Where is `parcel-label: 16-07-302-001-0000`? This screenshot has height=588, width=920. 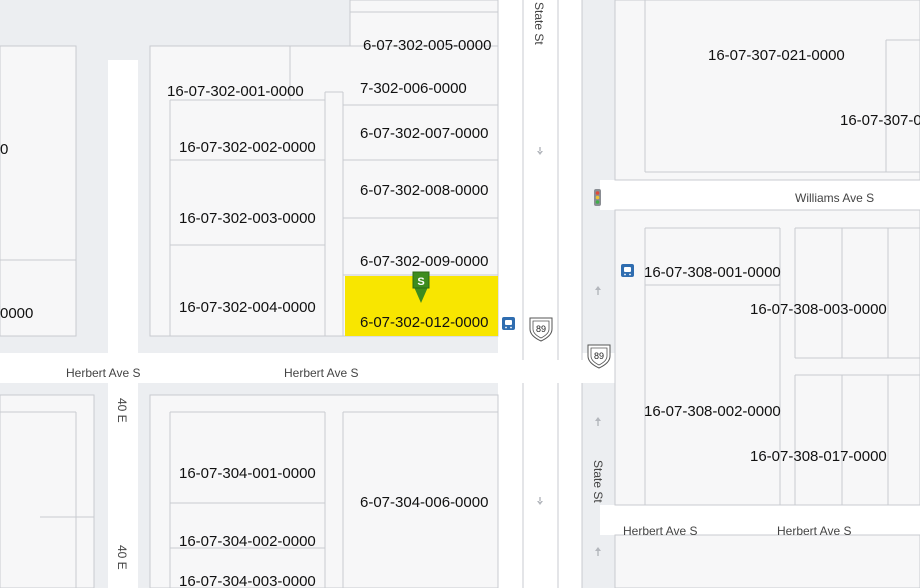
parcel-label: 16-07-302-001-0000 is located at coordinates (235, 91).